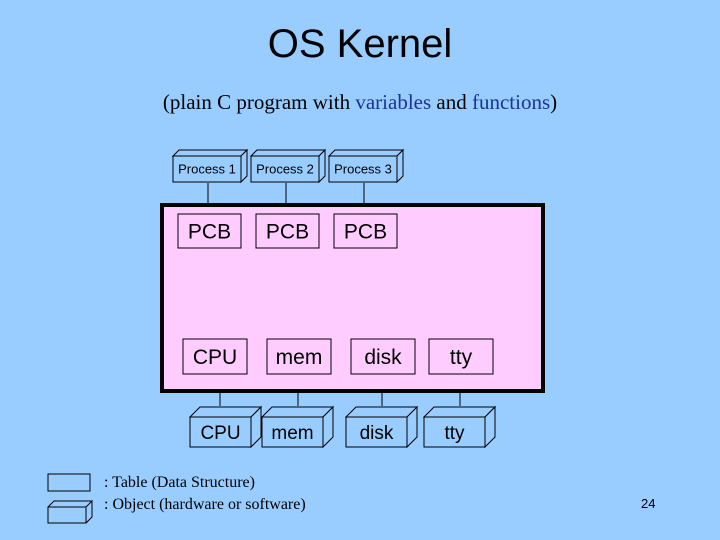  I want to click on process-object-1: Process 1, so click(210, 166).